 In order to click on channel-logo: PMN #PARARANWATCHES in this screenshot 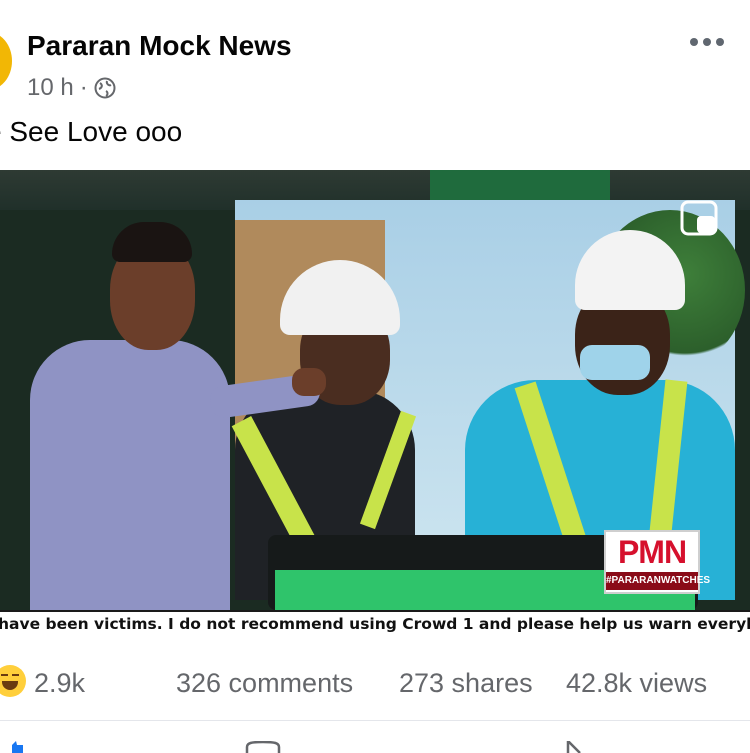, I will do `click(657, 562)`.